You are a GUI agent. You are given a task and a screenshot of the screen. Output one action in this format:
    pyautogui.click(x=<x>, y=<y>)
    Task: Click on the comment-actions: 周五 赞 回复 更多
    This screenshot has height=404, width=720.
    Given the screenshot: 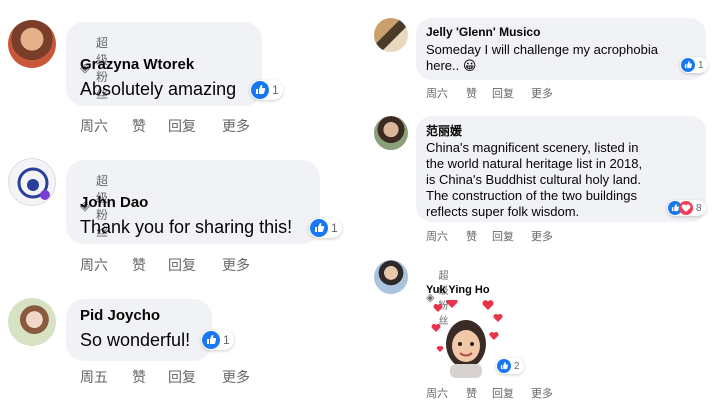 What is the action you would take?
    pyautogui.click(x=165, y=377)
    